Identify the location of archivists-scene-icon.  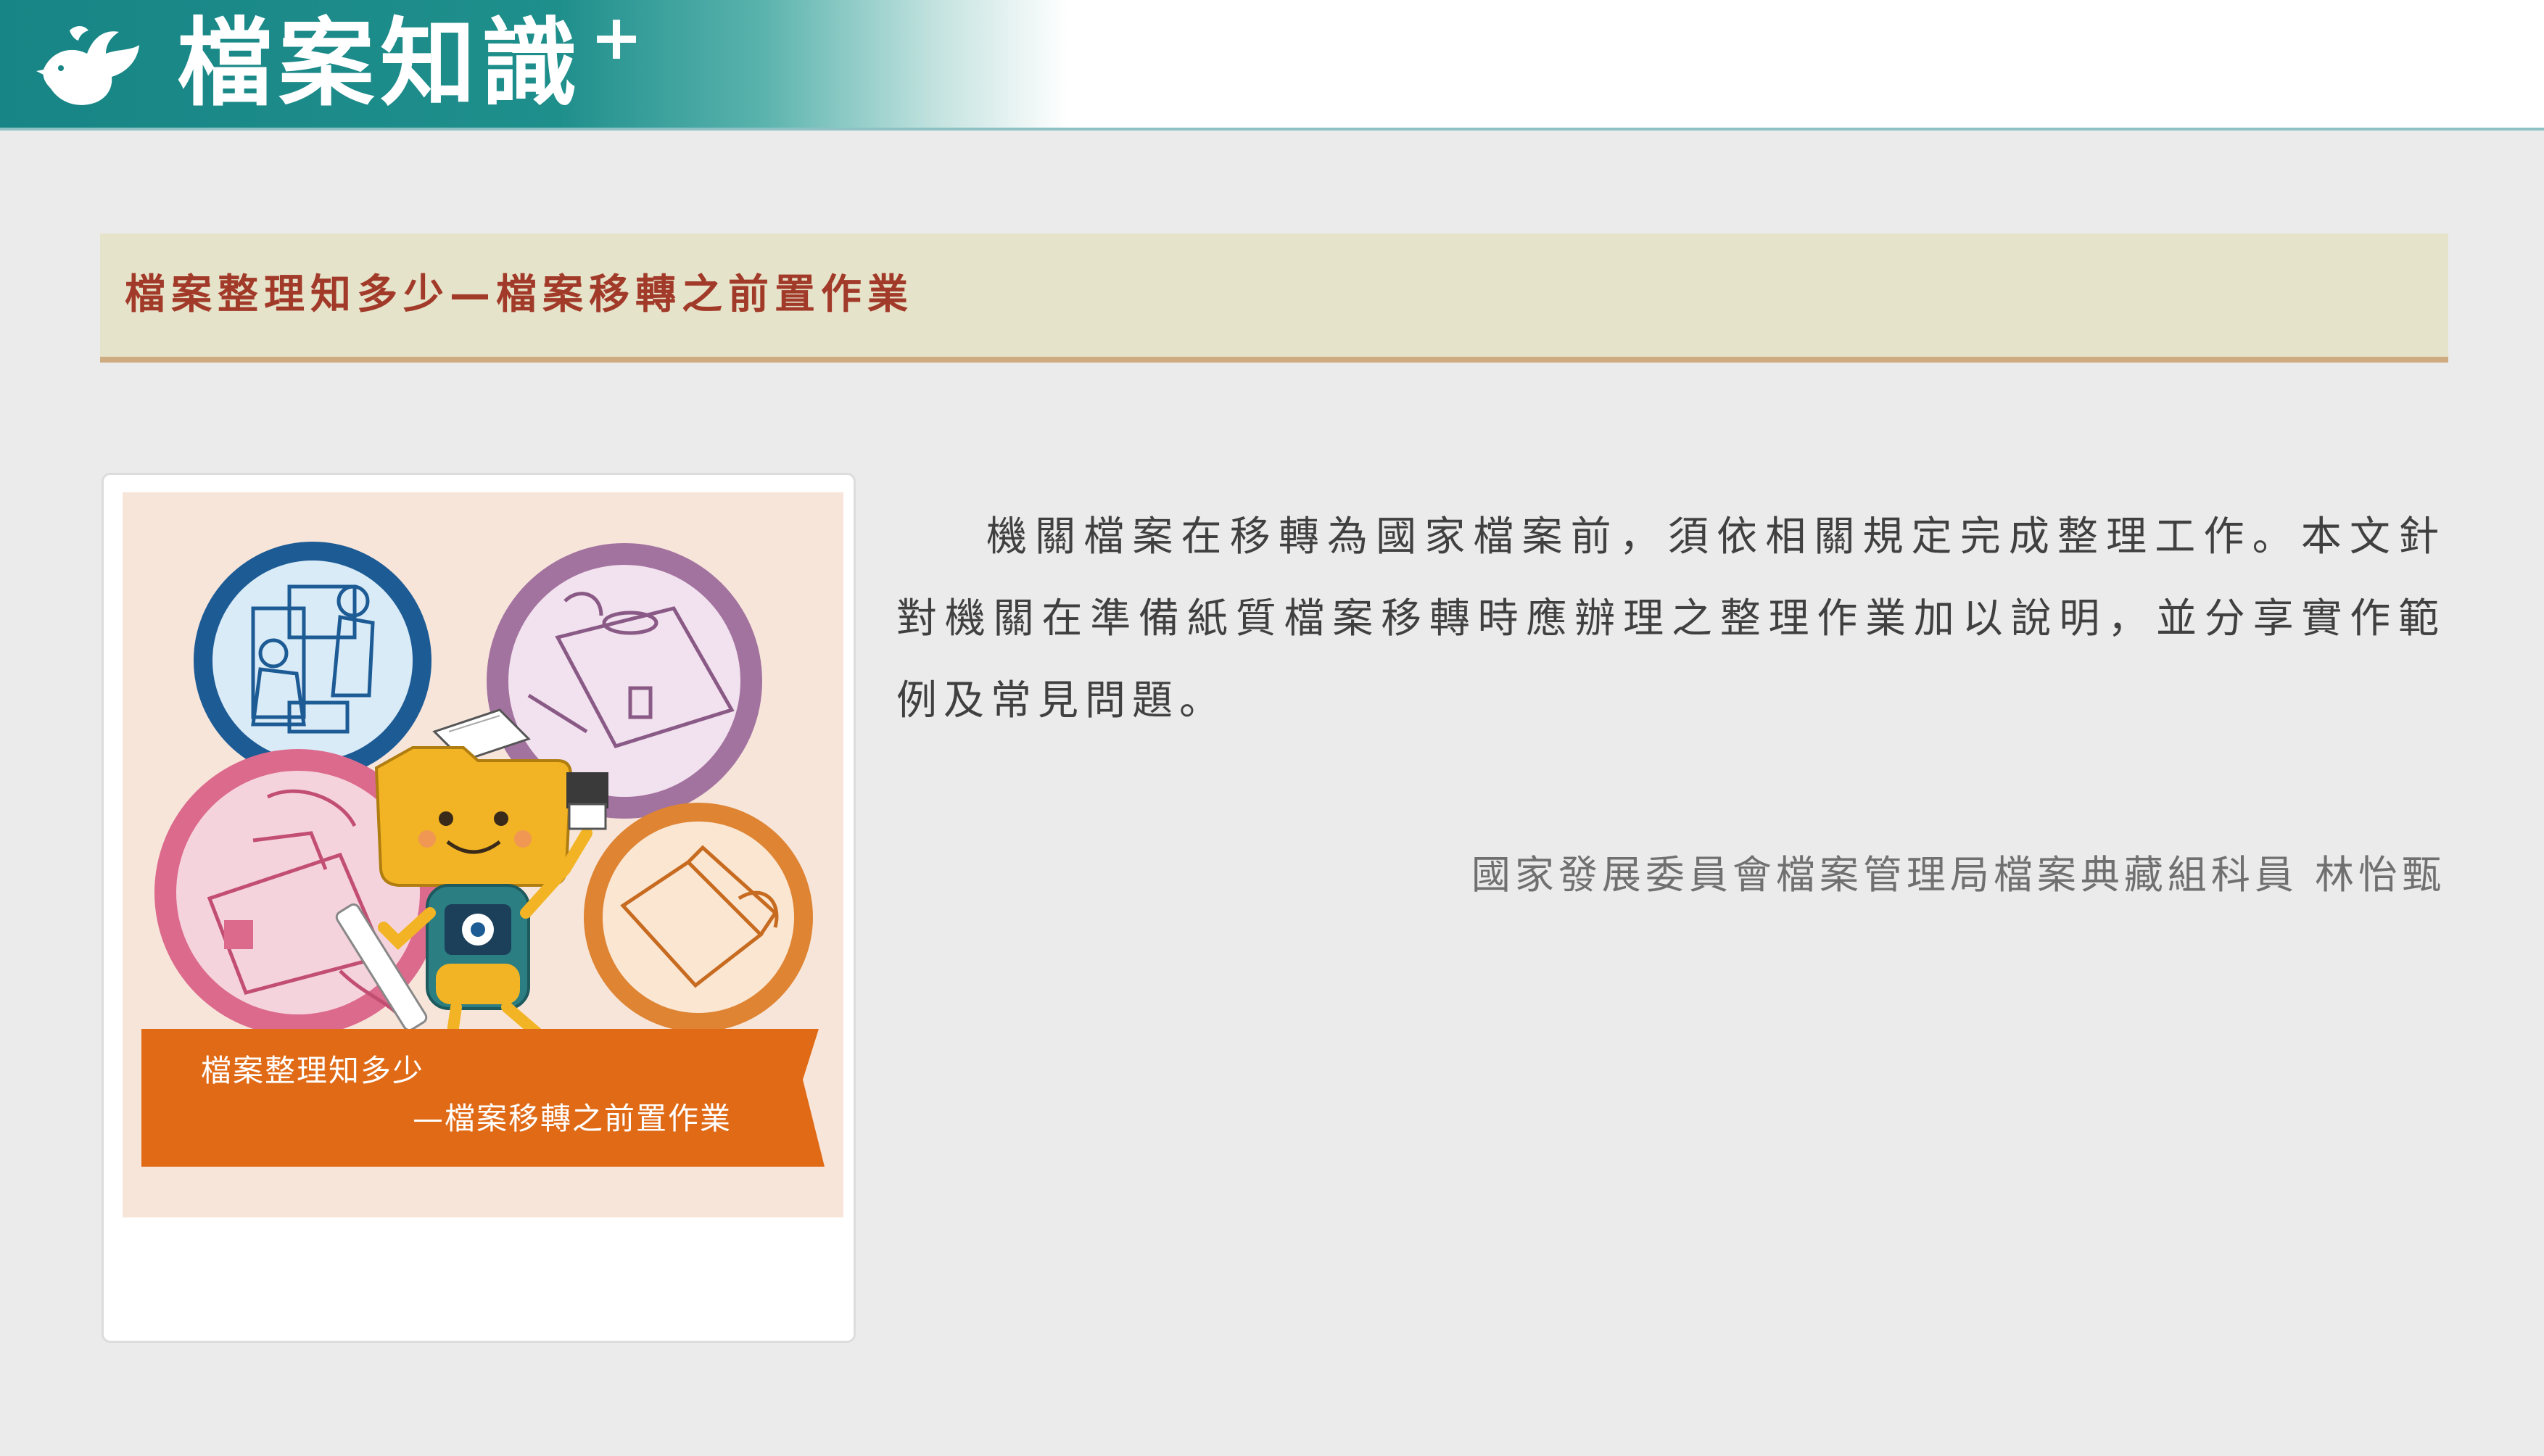
(313, 660).